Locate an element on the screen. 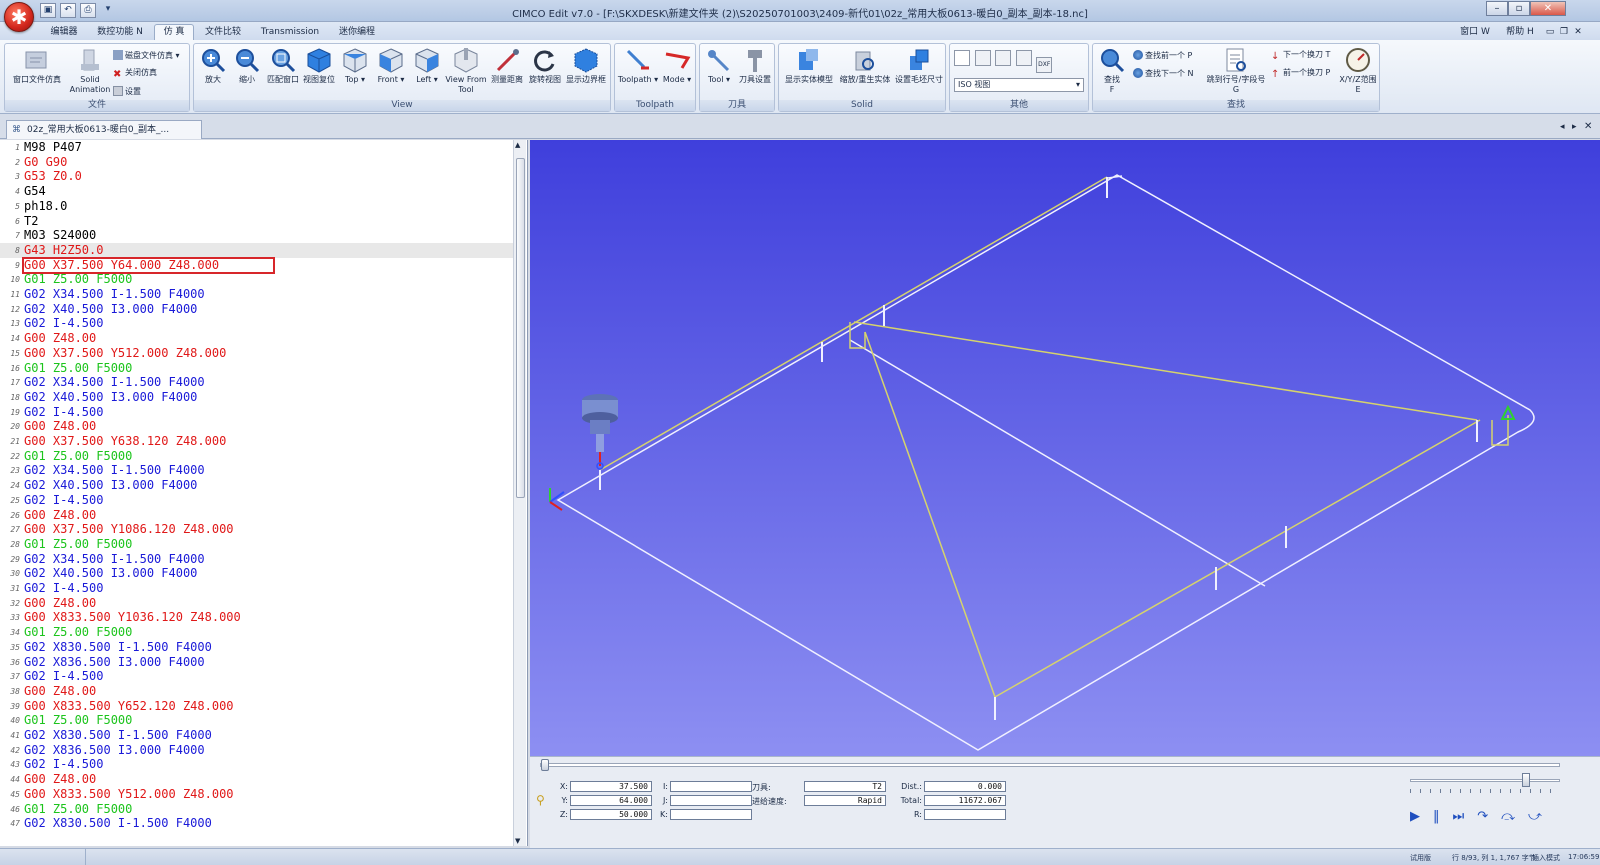 The image size is (1600, 865). code-line: 38 G00 Z48.00 is located at coordinates (256, 691).